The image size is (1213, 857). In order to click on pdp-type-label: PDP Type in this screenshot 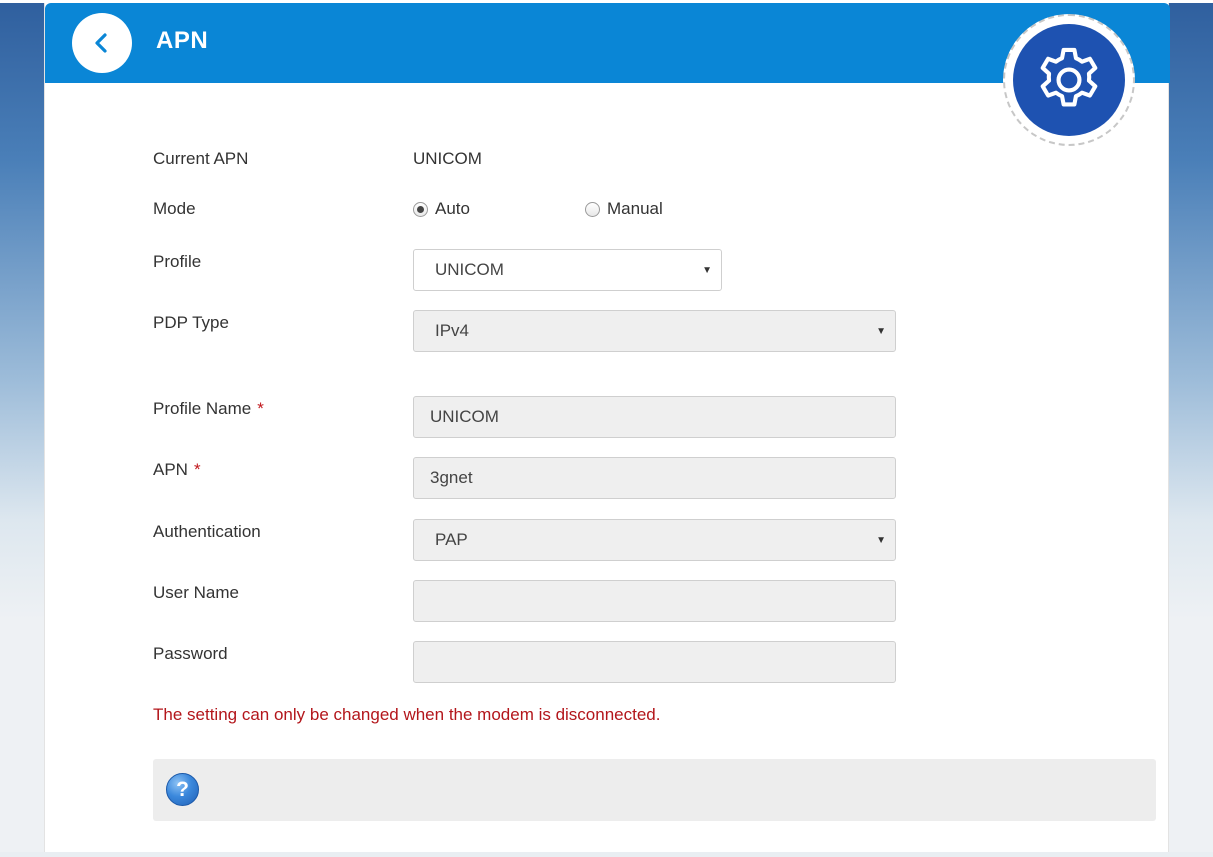, I will do `click(191, 322)`.